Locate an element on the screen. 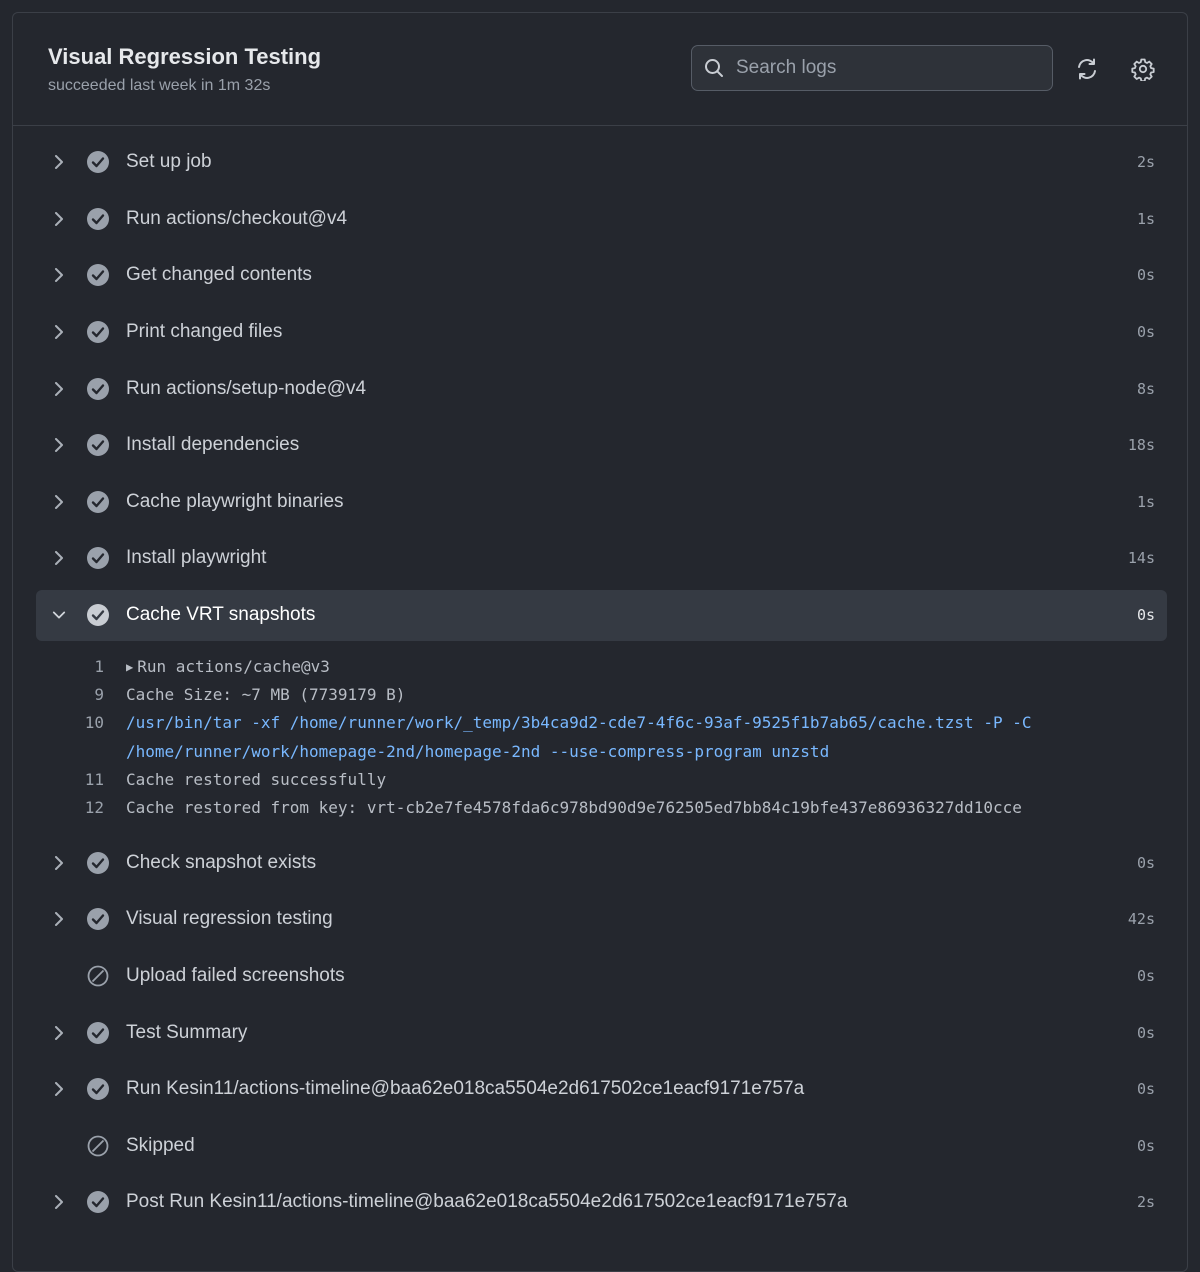  refresh-button is located at coordinates (1087, 69).